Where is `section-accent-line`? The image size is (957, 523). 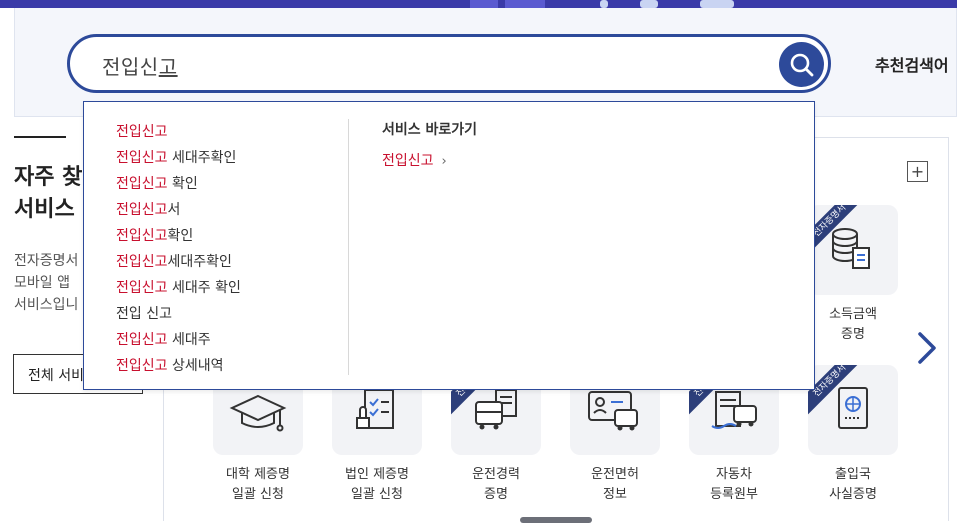
section-accent-line is located at coordinates (40, 137).